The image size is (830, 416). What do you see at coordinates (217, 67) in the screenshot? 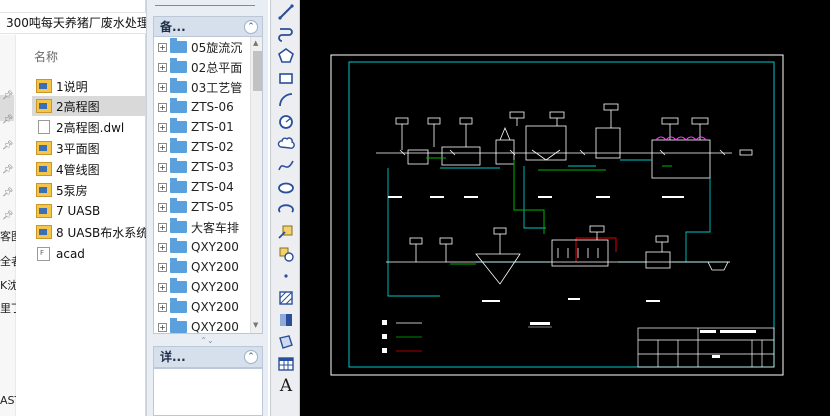
I see `tree-item-label: 02总平面` at bounding box center [217, 67].